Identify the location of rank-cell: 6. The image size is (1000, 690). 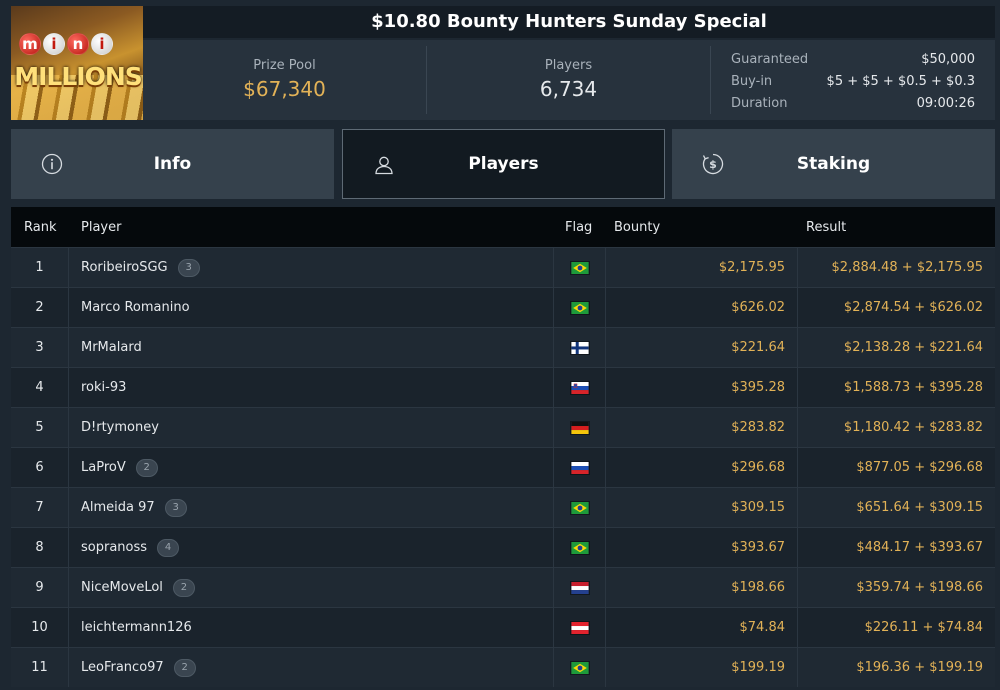
(40, 467).